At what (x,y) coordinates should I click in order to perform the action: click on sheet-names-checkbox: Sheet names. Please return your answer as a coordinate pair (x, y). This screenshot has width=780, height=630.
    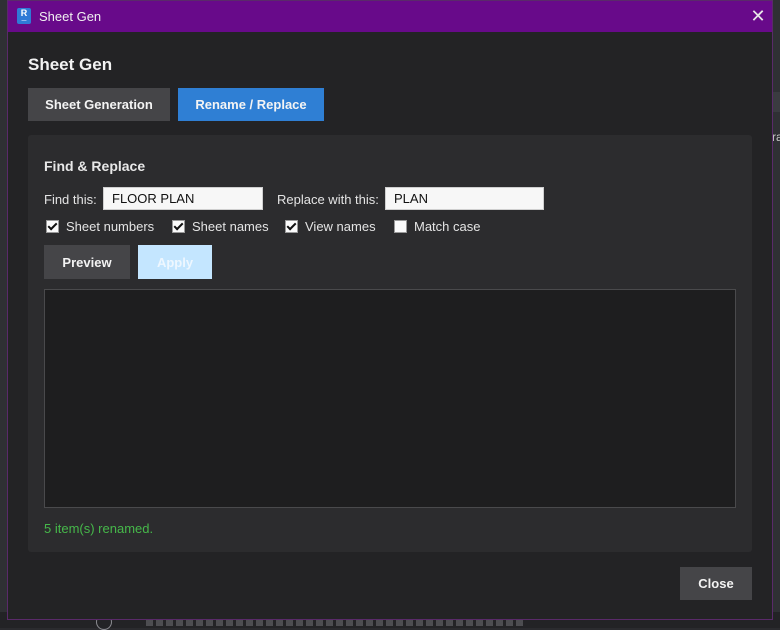
    Looking at the image, I should click on (220, 226).